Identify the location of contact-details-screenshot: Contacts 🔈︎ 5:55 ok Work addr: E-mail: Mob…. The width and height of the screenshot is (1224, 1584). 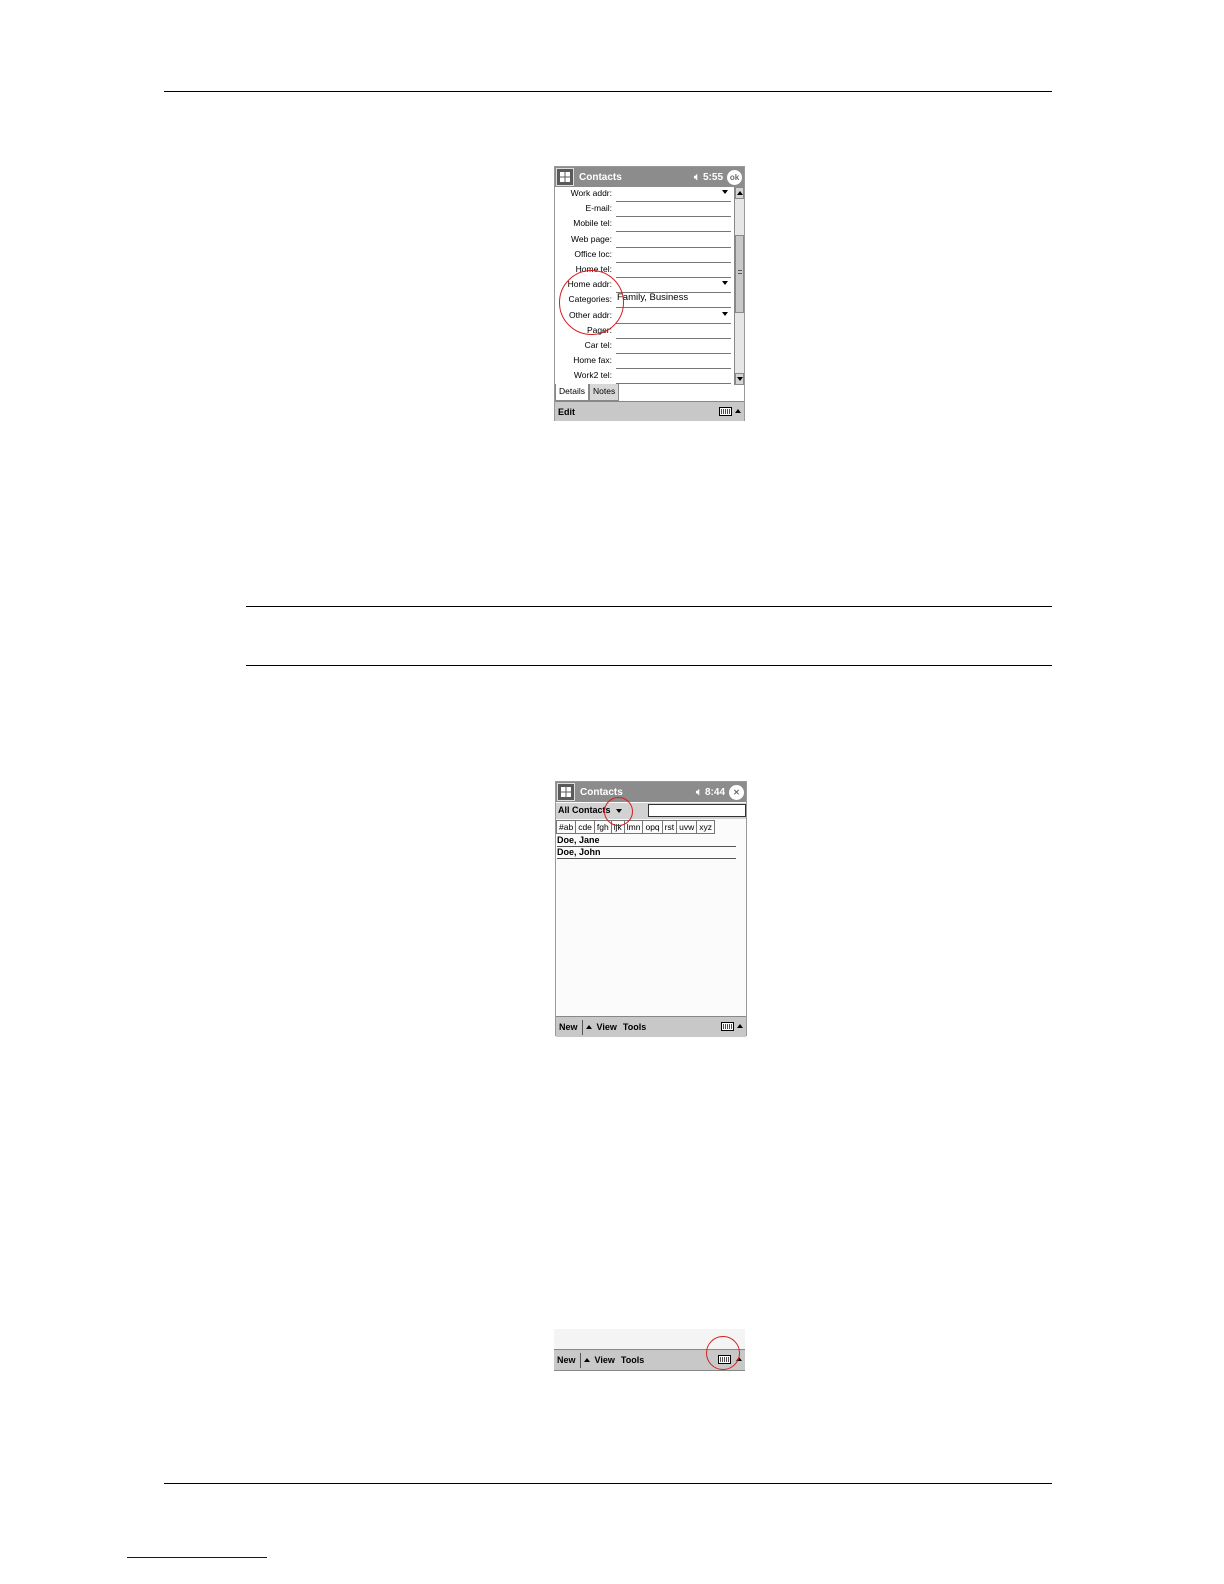
(649, 293).